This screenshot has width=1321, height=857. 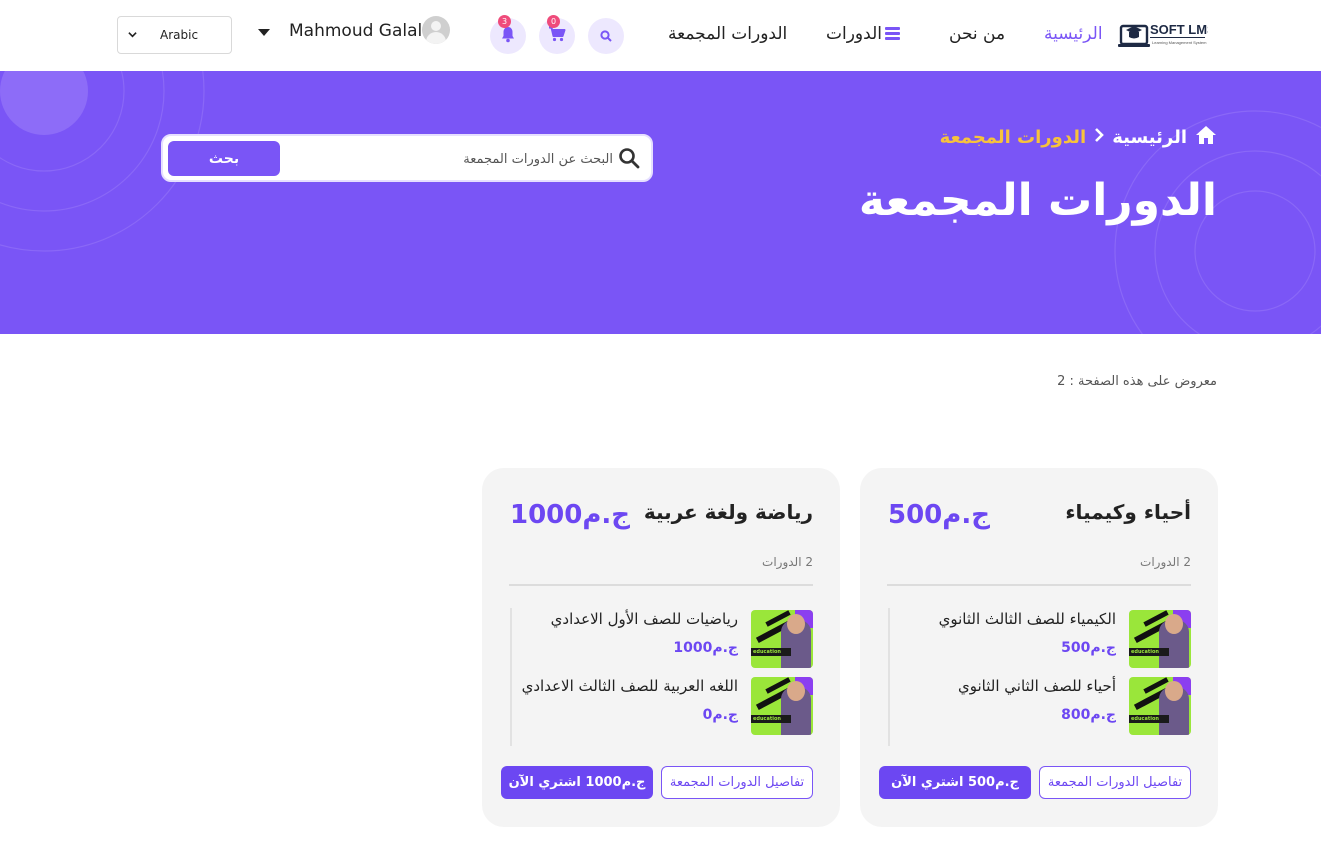 I want to click on page-title: الدورات المجمعة, so click(x=1037, y=200).